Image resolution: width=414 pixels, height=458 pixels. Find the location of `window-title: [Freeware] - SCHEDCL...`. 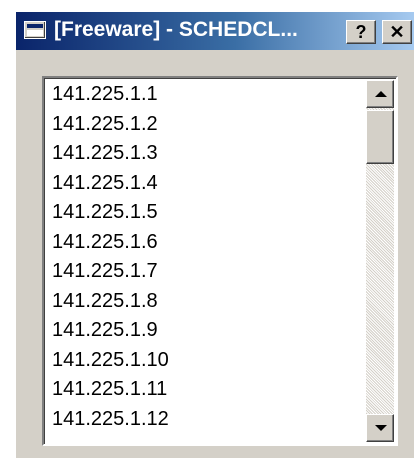

window-title: [Freeware] - SCHEDCL... is located at coordinates (176, 29).